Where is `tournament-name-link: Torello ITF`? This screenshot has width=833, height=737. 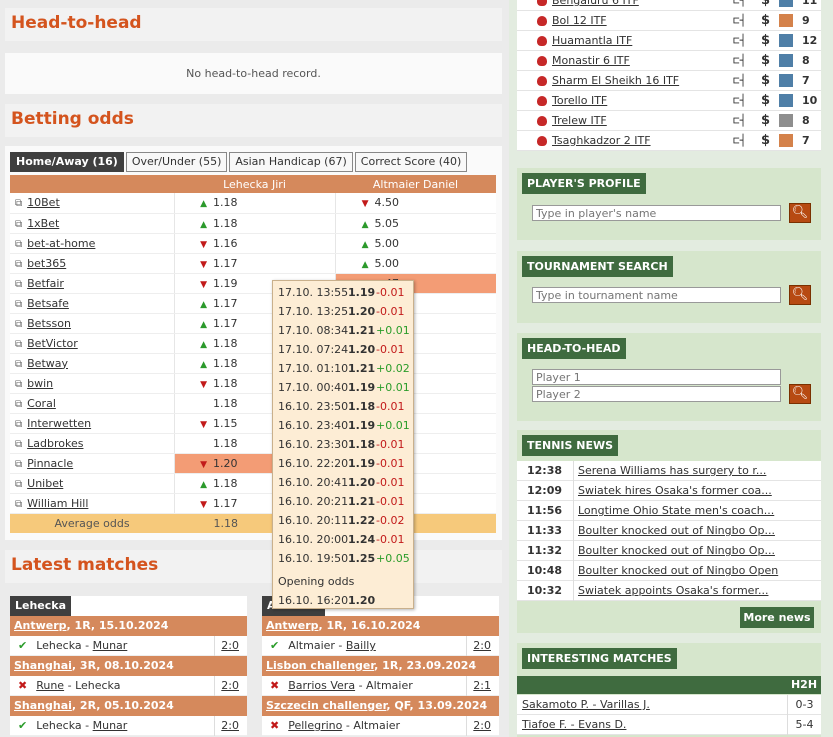 tournament-name-link: Torello ITF is located at coordinates (579, 101).